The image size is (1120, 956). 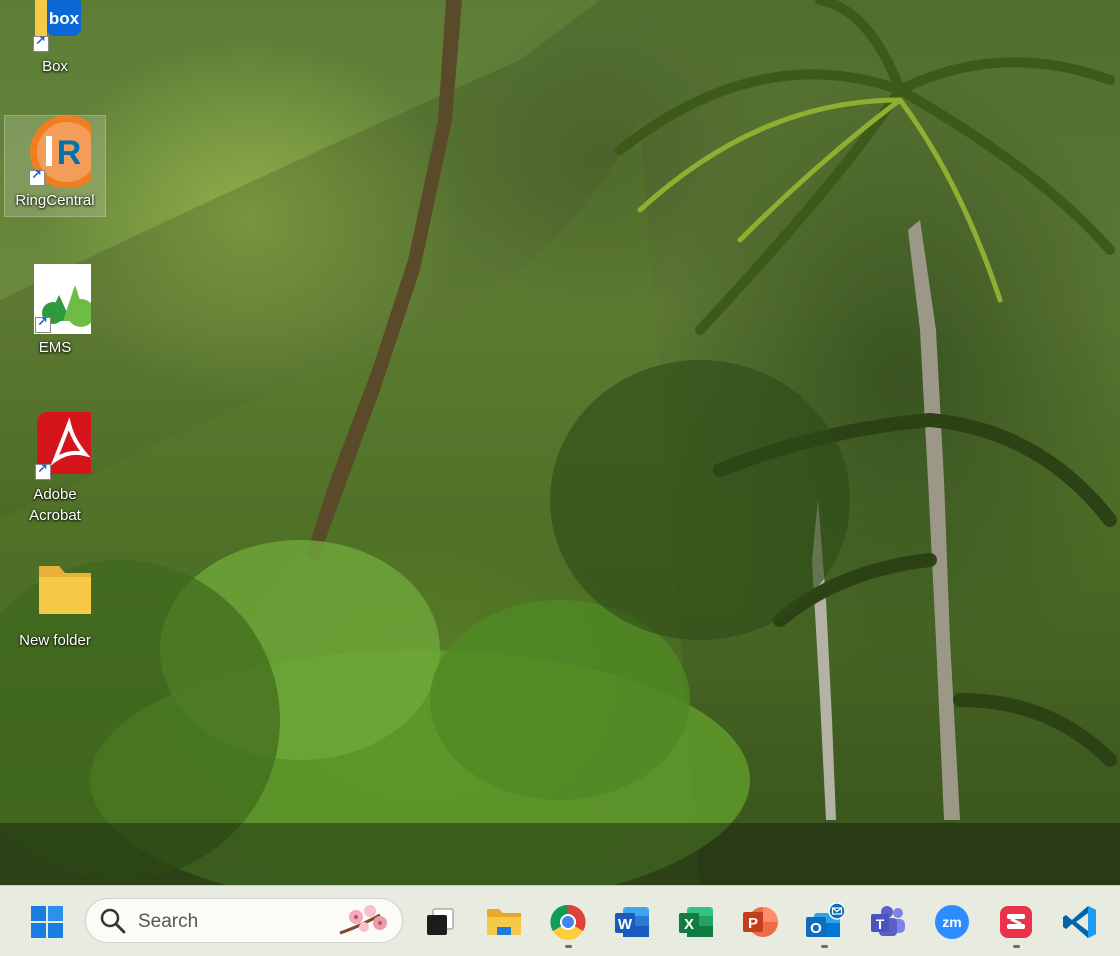 I want to click on ringcentral-mark: R, so click(x=69, y=153).